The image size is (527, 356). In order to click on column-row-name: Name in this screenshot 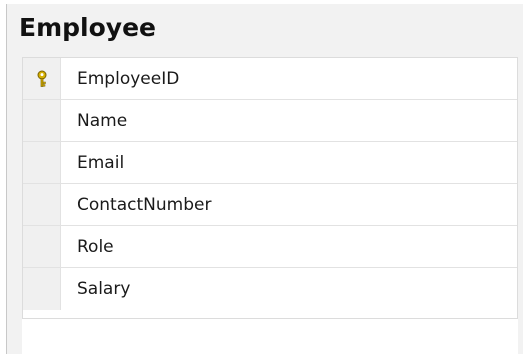, I will do `click(270, 121)`.